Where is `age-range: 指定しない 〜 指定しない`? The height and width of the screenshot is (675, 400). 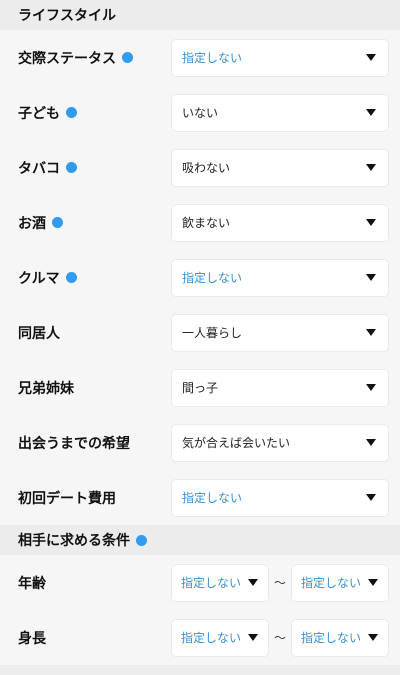 age-range: 指定しない 〜 指定しない is located at coordinates (280, 582).